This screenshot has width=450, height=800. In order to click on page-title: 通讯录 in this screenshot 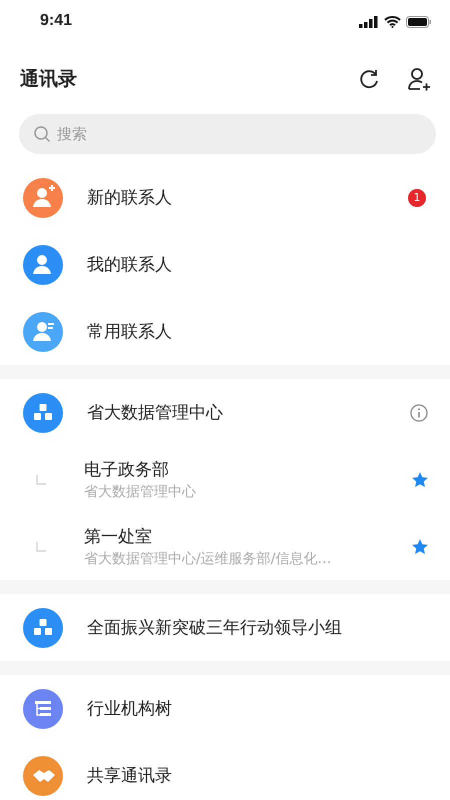, I will do `click(48, 79)`.